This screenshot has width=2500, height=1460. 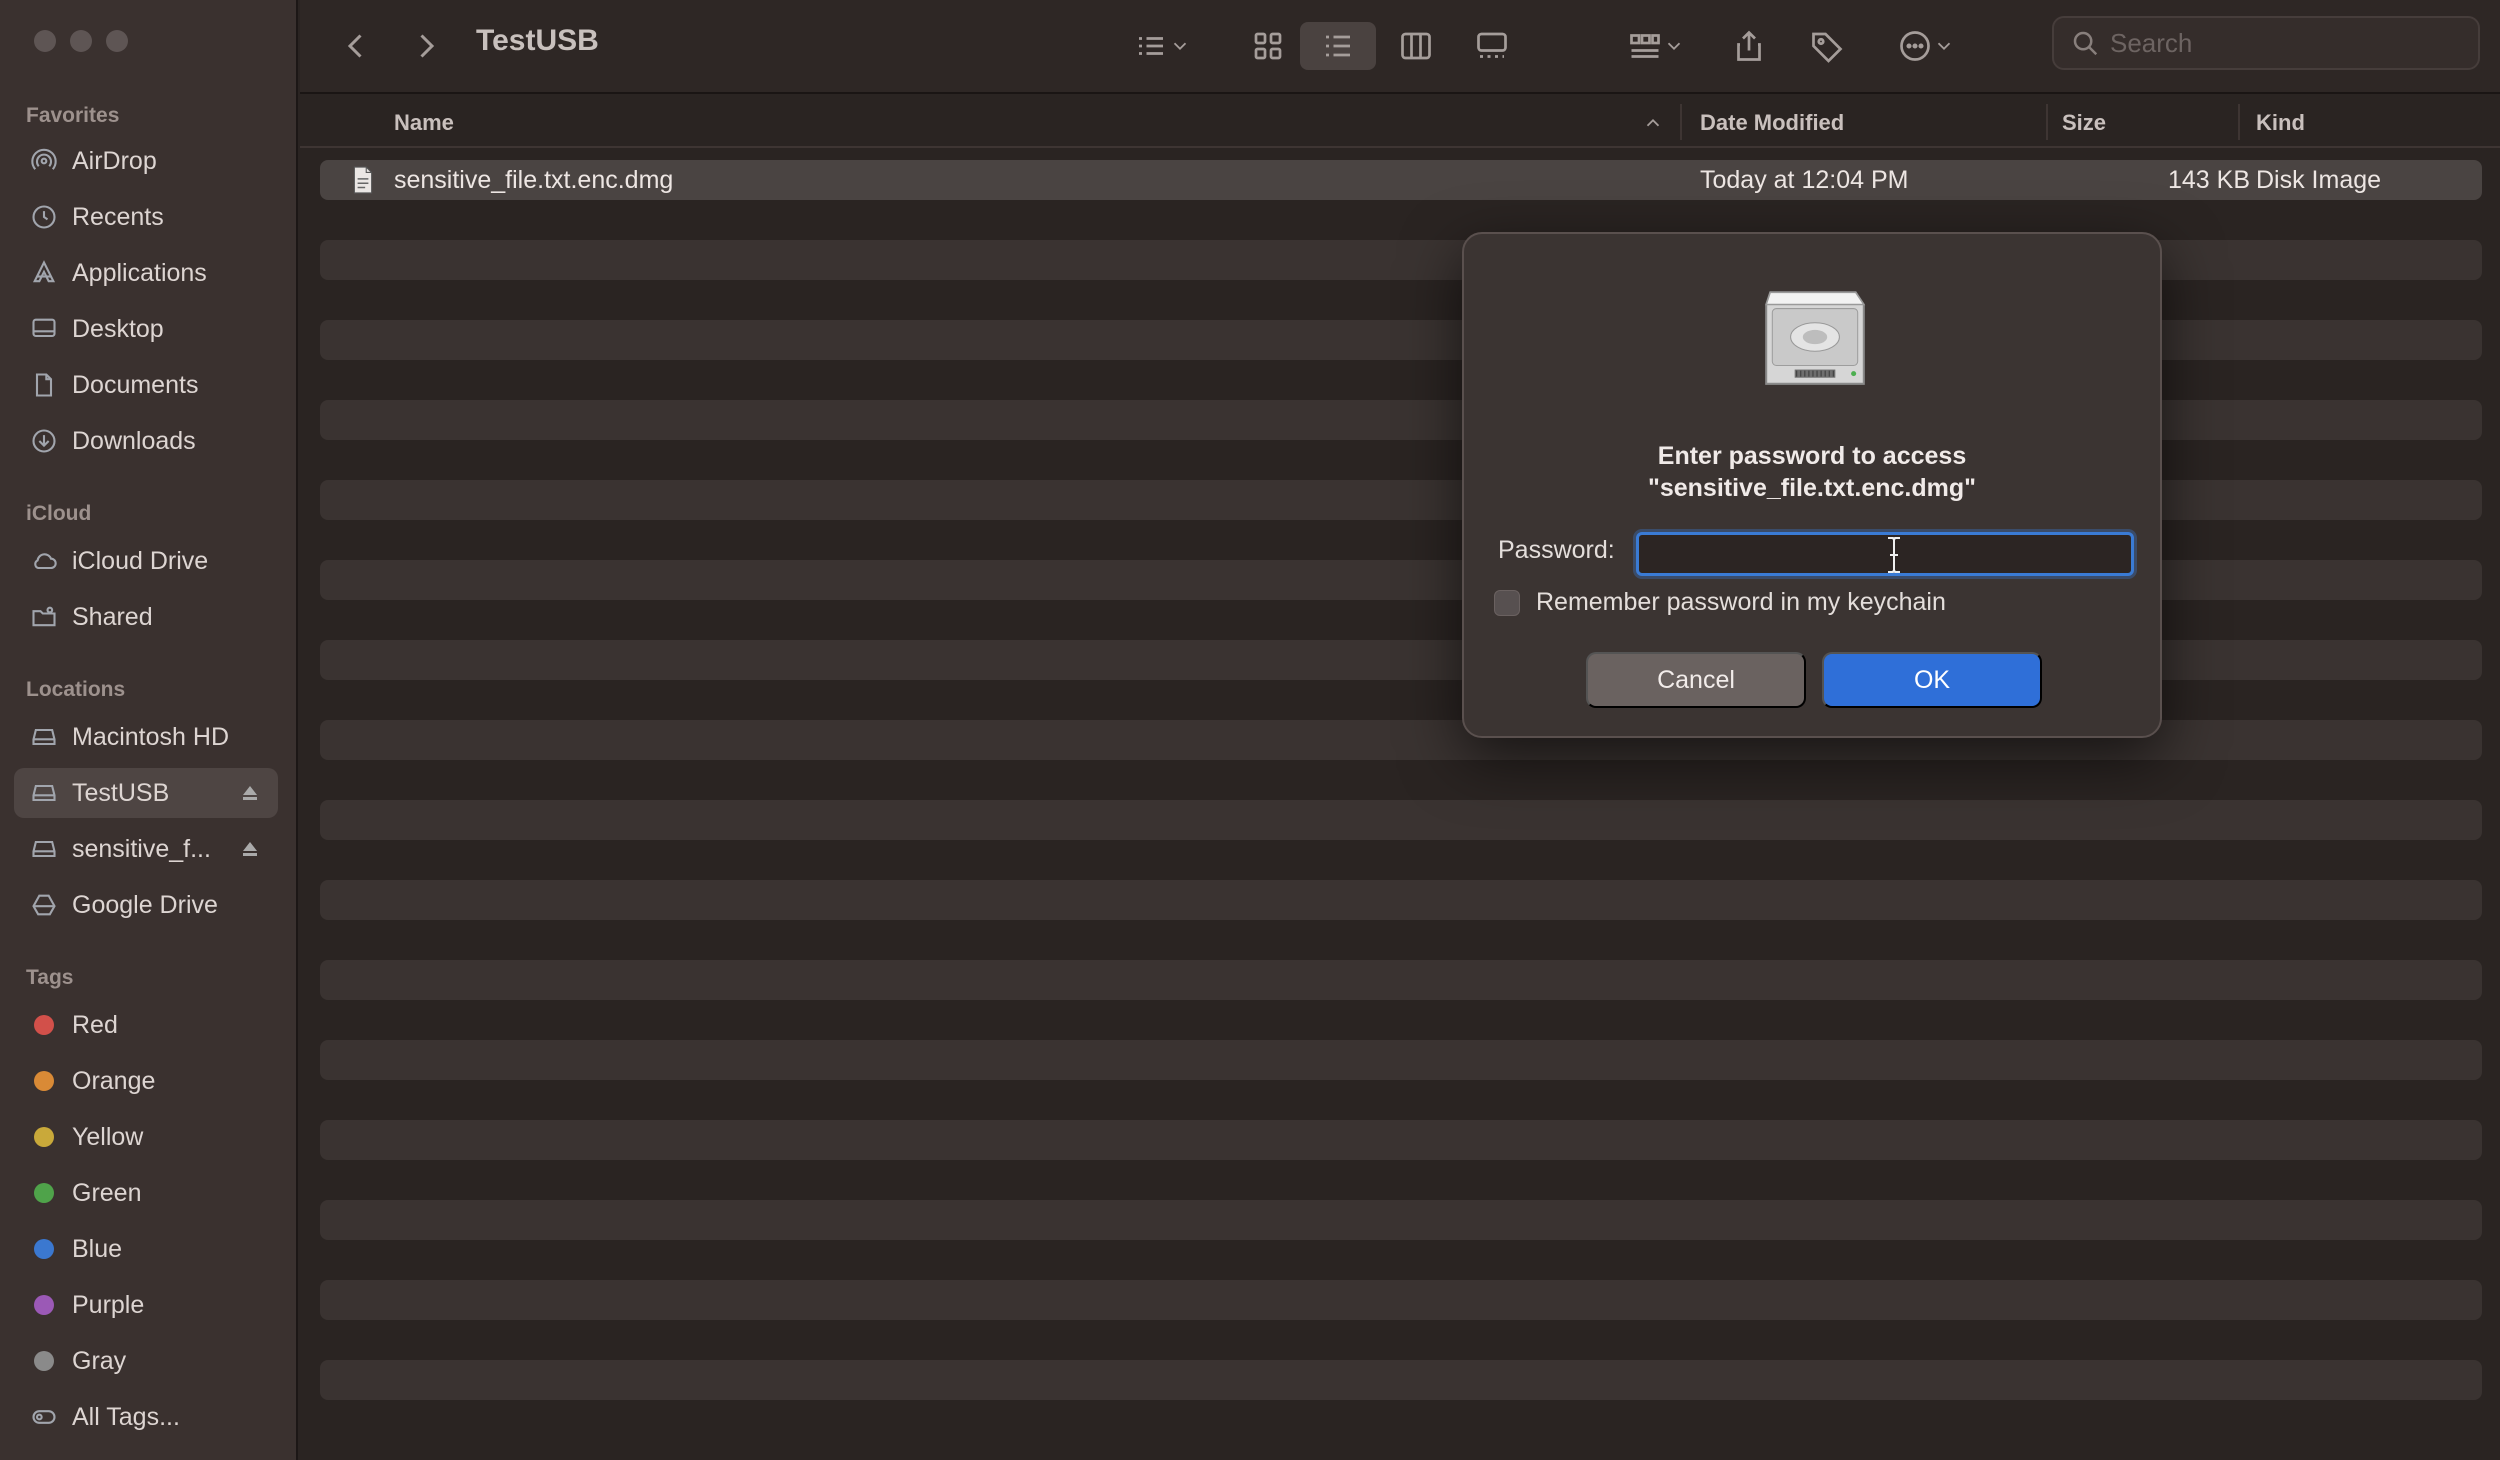 I want to click on sort-ascending-icon, so click(x=1653, y=123).